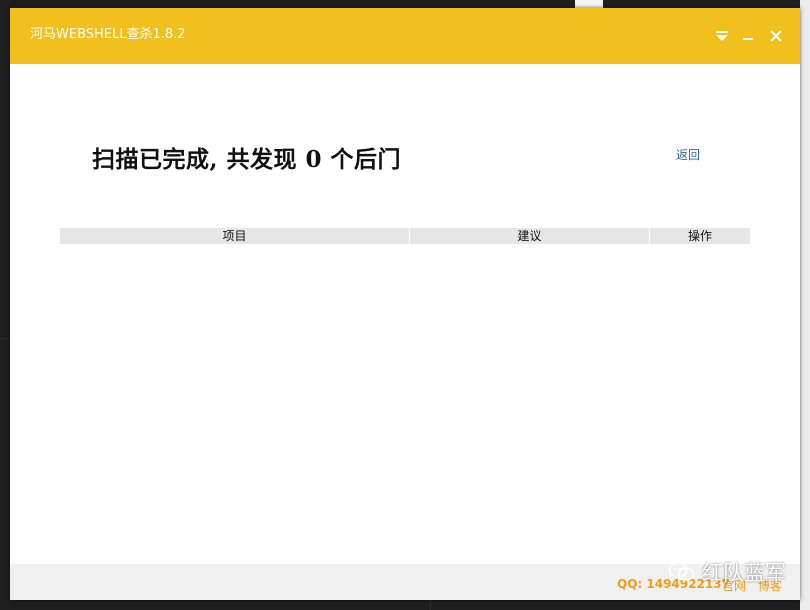  Describe the element at coordinates (530, 236) in the screenshot. I see `column-header-advice: 建议` at that location.